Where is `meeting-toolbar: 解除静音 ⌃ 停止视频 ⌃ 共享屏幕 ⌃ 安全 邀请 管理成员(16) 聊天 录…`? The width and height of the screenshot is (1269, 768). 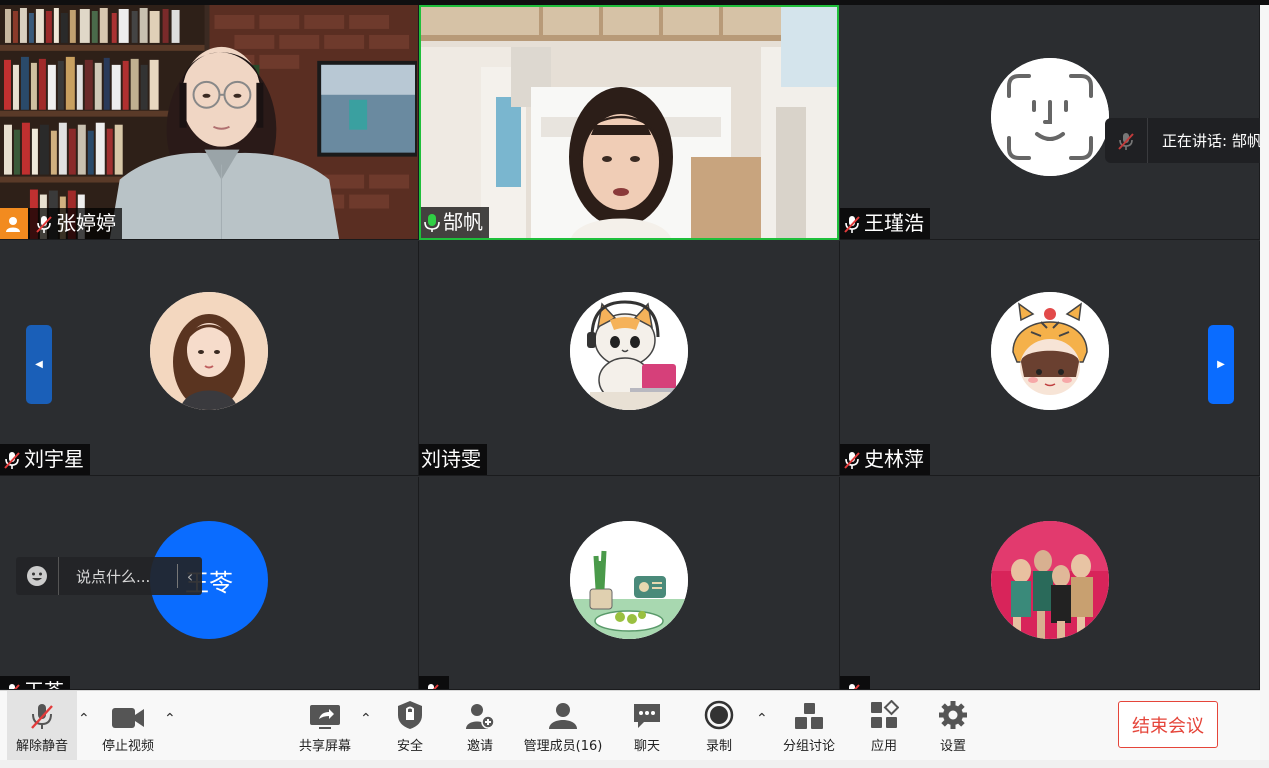 meeting-toolbar: 解除静音 ⌃ 停止视频 ⌃ 共享屏幕 ⌃ 安全 邀请 管理成员(16) 聊天 录… is located at coordinates (630, 725).